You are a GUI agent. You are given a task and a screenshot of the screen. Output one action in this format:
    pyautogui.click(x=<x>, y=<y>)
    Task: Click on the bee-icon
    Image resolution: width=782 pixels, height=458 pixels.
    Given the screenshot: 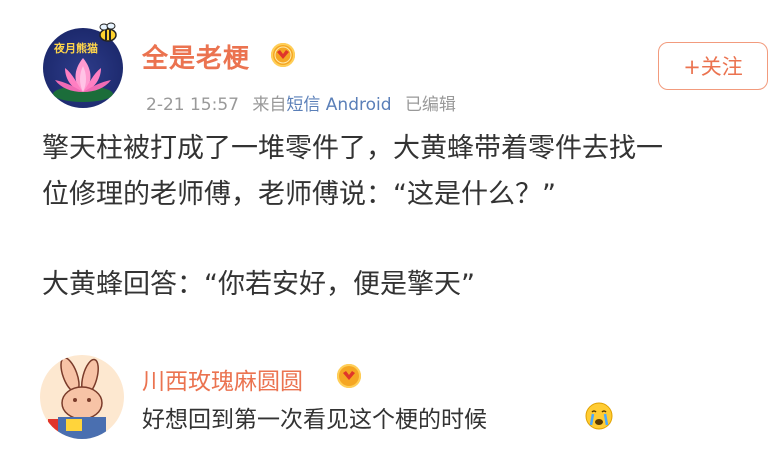 What is the action you would take?
    pyautogui.click(x=108, y=32)
    